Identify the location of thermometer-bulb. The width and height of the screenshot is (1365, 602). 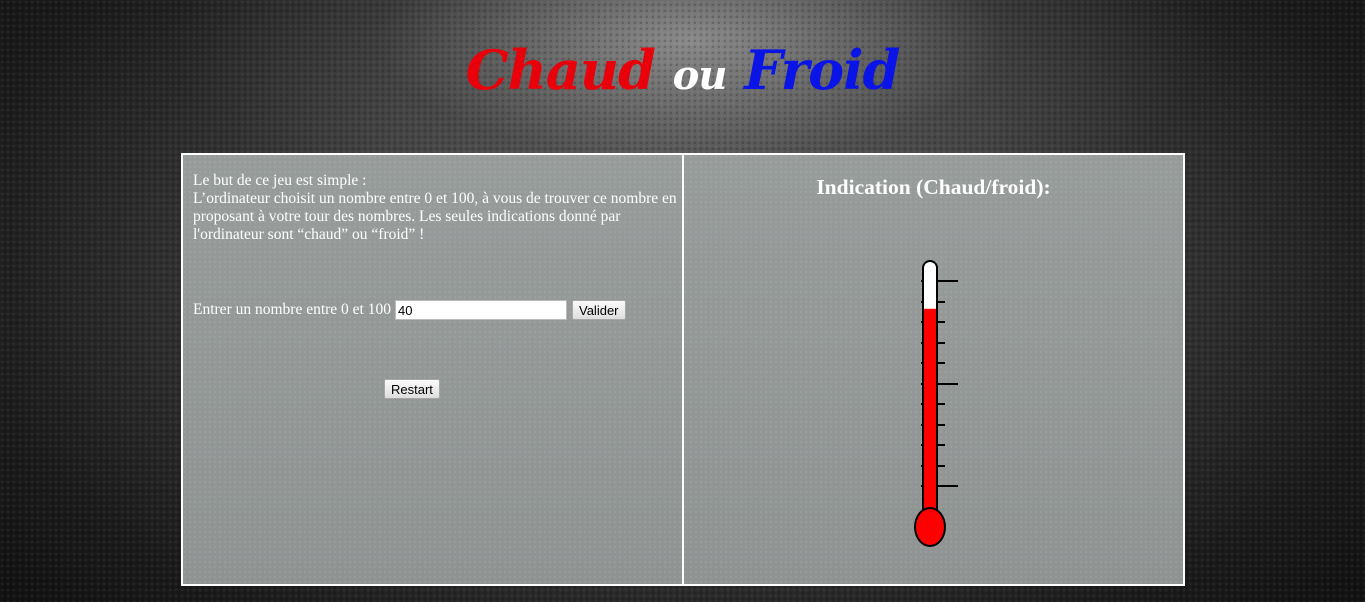
(930, 527).